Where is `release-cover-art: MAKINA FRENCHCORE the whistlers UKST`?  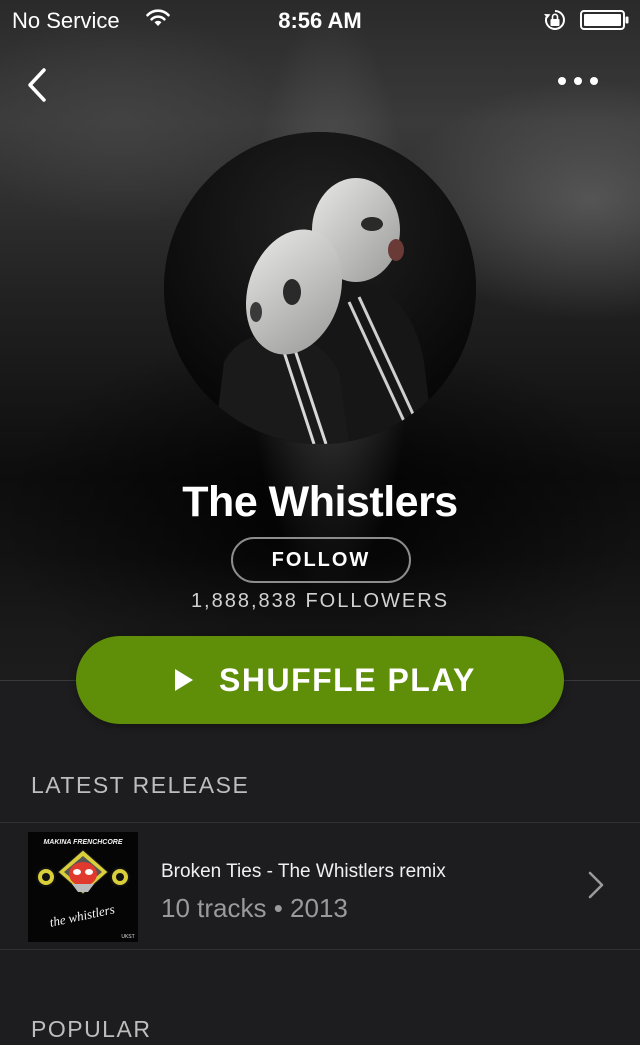
release-cover-art: MAKINA FRENCHCORE the whistlers UKST is located at coordinates (83, 887).